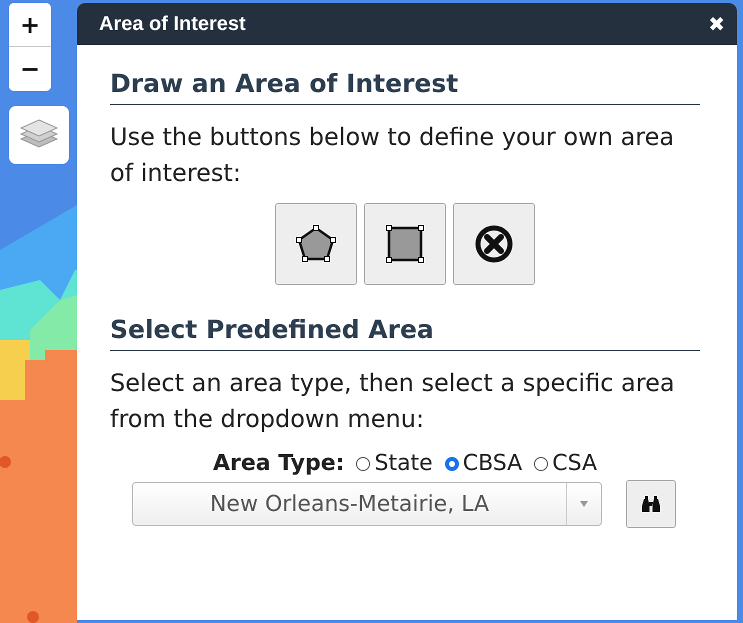 The height and width of the screenshot is (623, 743). I want to click on area-type-label: Area Type:, so click(278, 463).